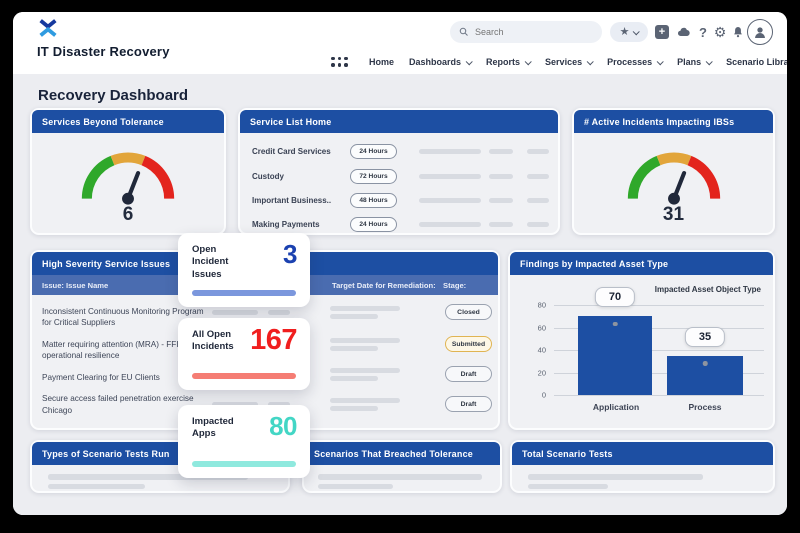  Describe the element at coordinates (635, 62) in the screenshot. I see `nav-item-processes: Processes` at that location.